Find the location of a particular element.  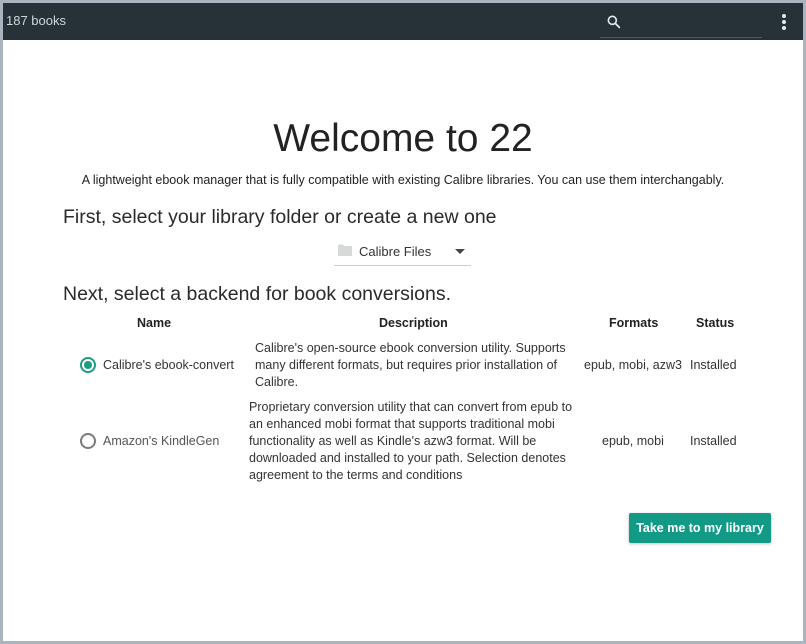

backend-status-calibre: Installed is located at coordinates (713, 365).